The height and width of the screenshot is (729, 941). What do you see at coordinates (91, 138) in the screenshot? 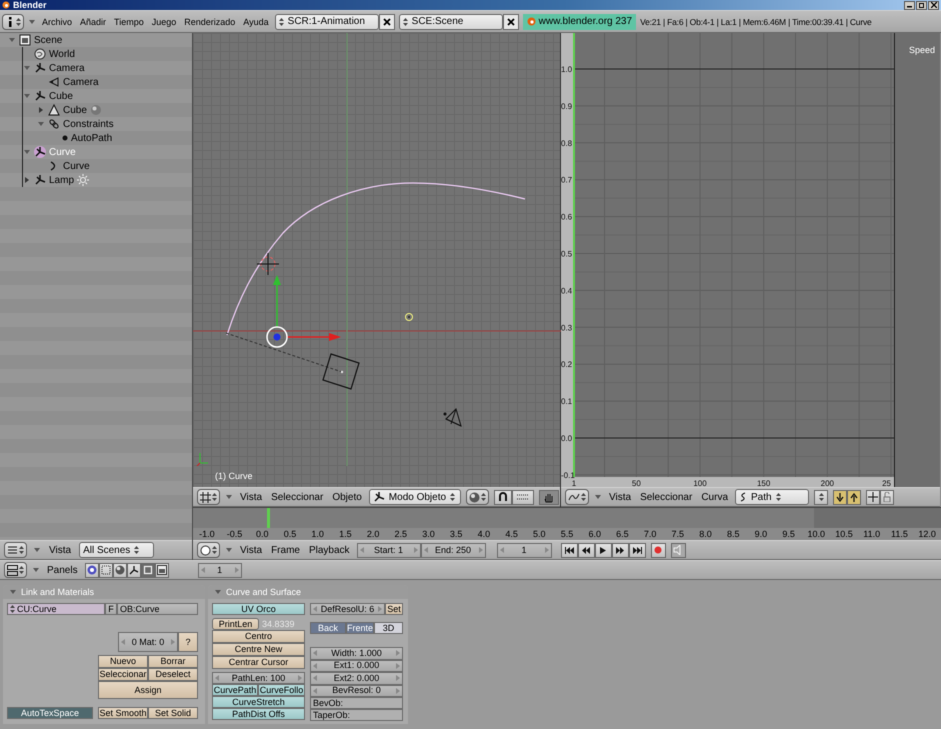
I see `outliner-item: AutoPath` at bounding box center [91, 138].